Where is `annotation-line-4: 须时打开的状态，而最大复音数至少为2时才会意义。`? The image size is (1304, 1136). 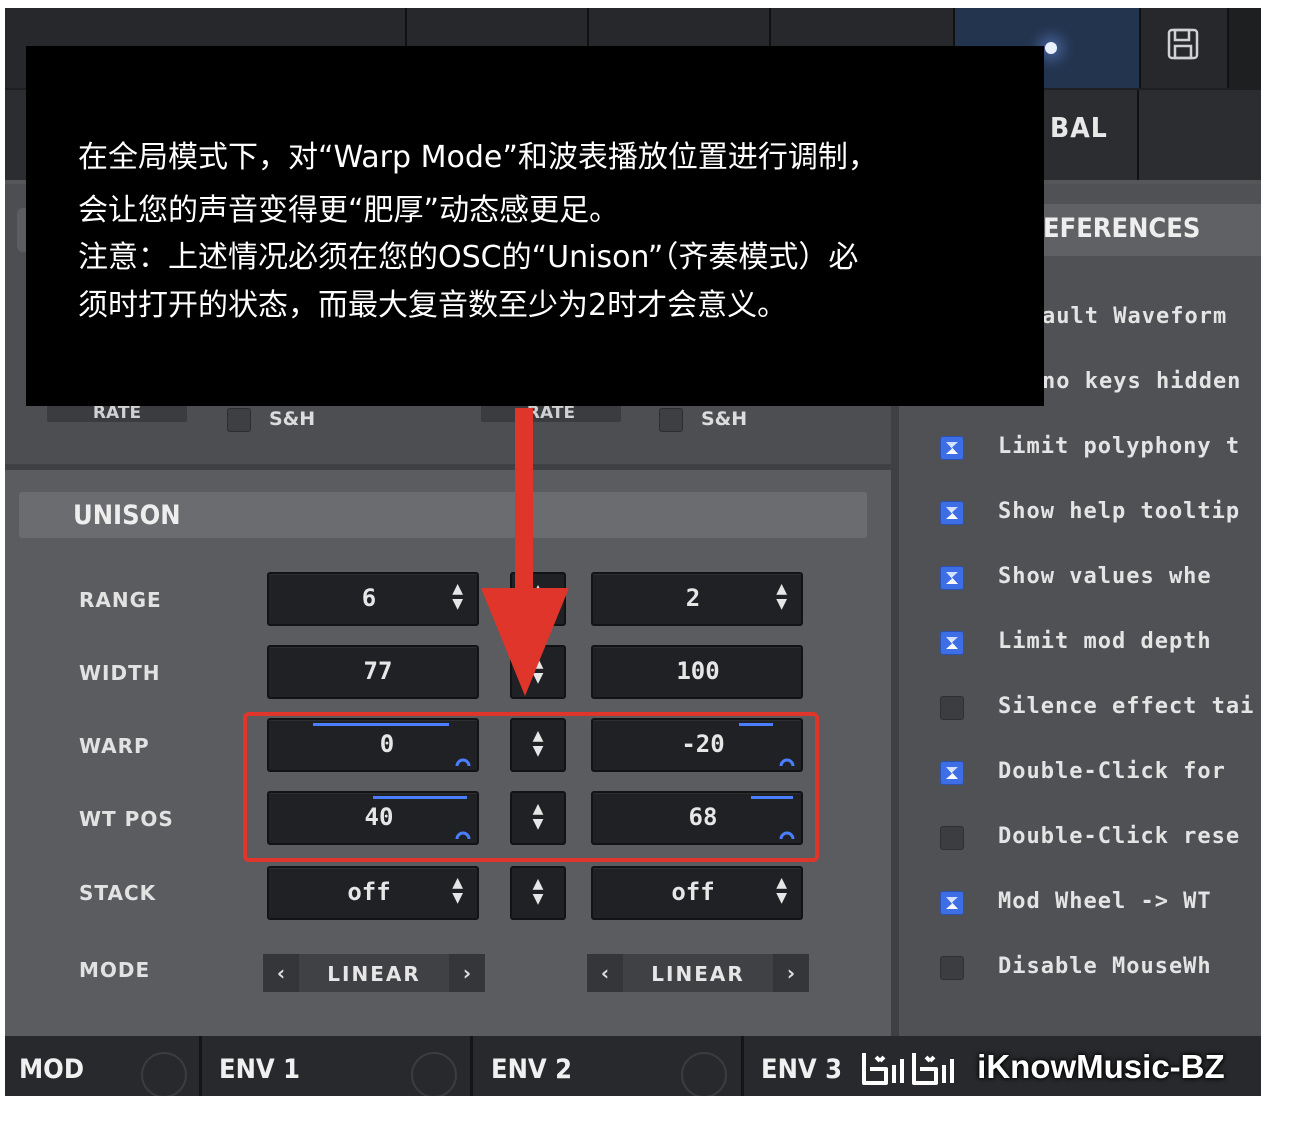
annotation-line-4: 须时打开的状态，而最大复音数至少为2时才会意义。 is located at coordinates (433, 305).